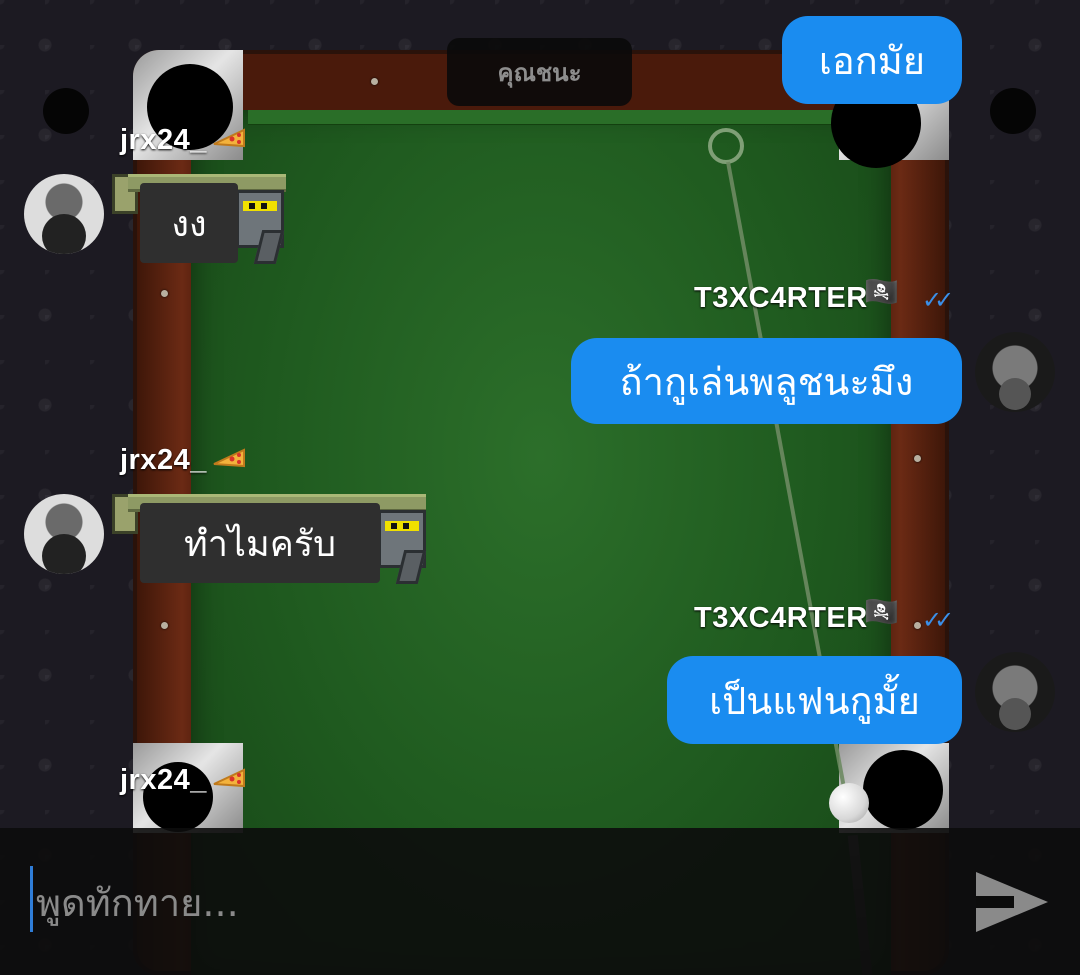  I want to click on text-cursor, so click(31, 899).